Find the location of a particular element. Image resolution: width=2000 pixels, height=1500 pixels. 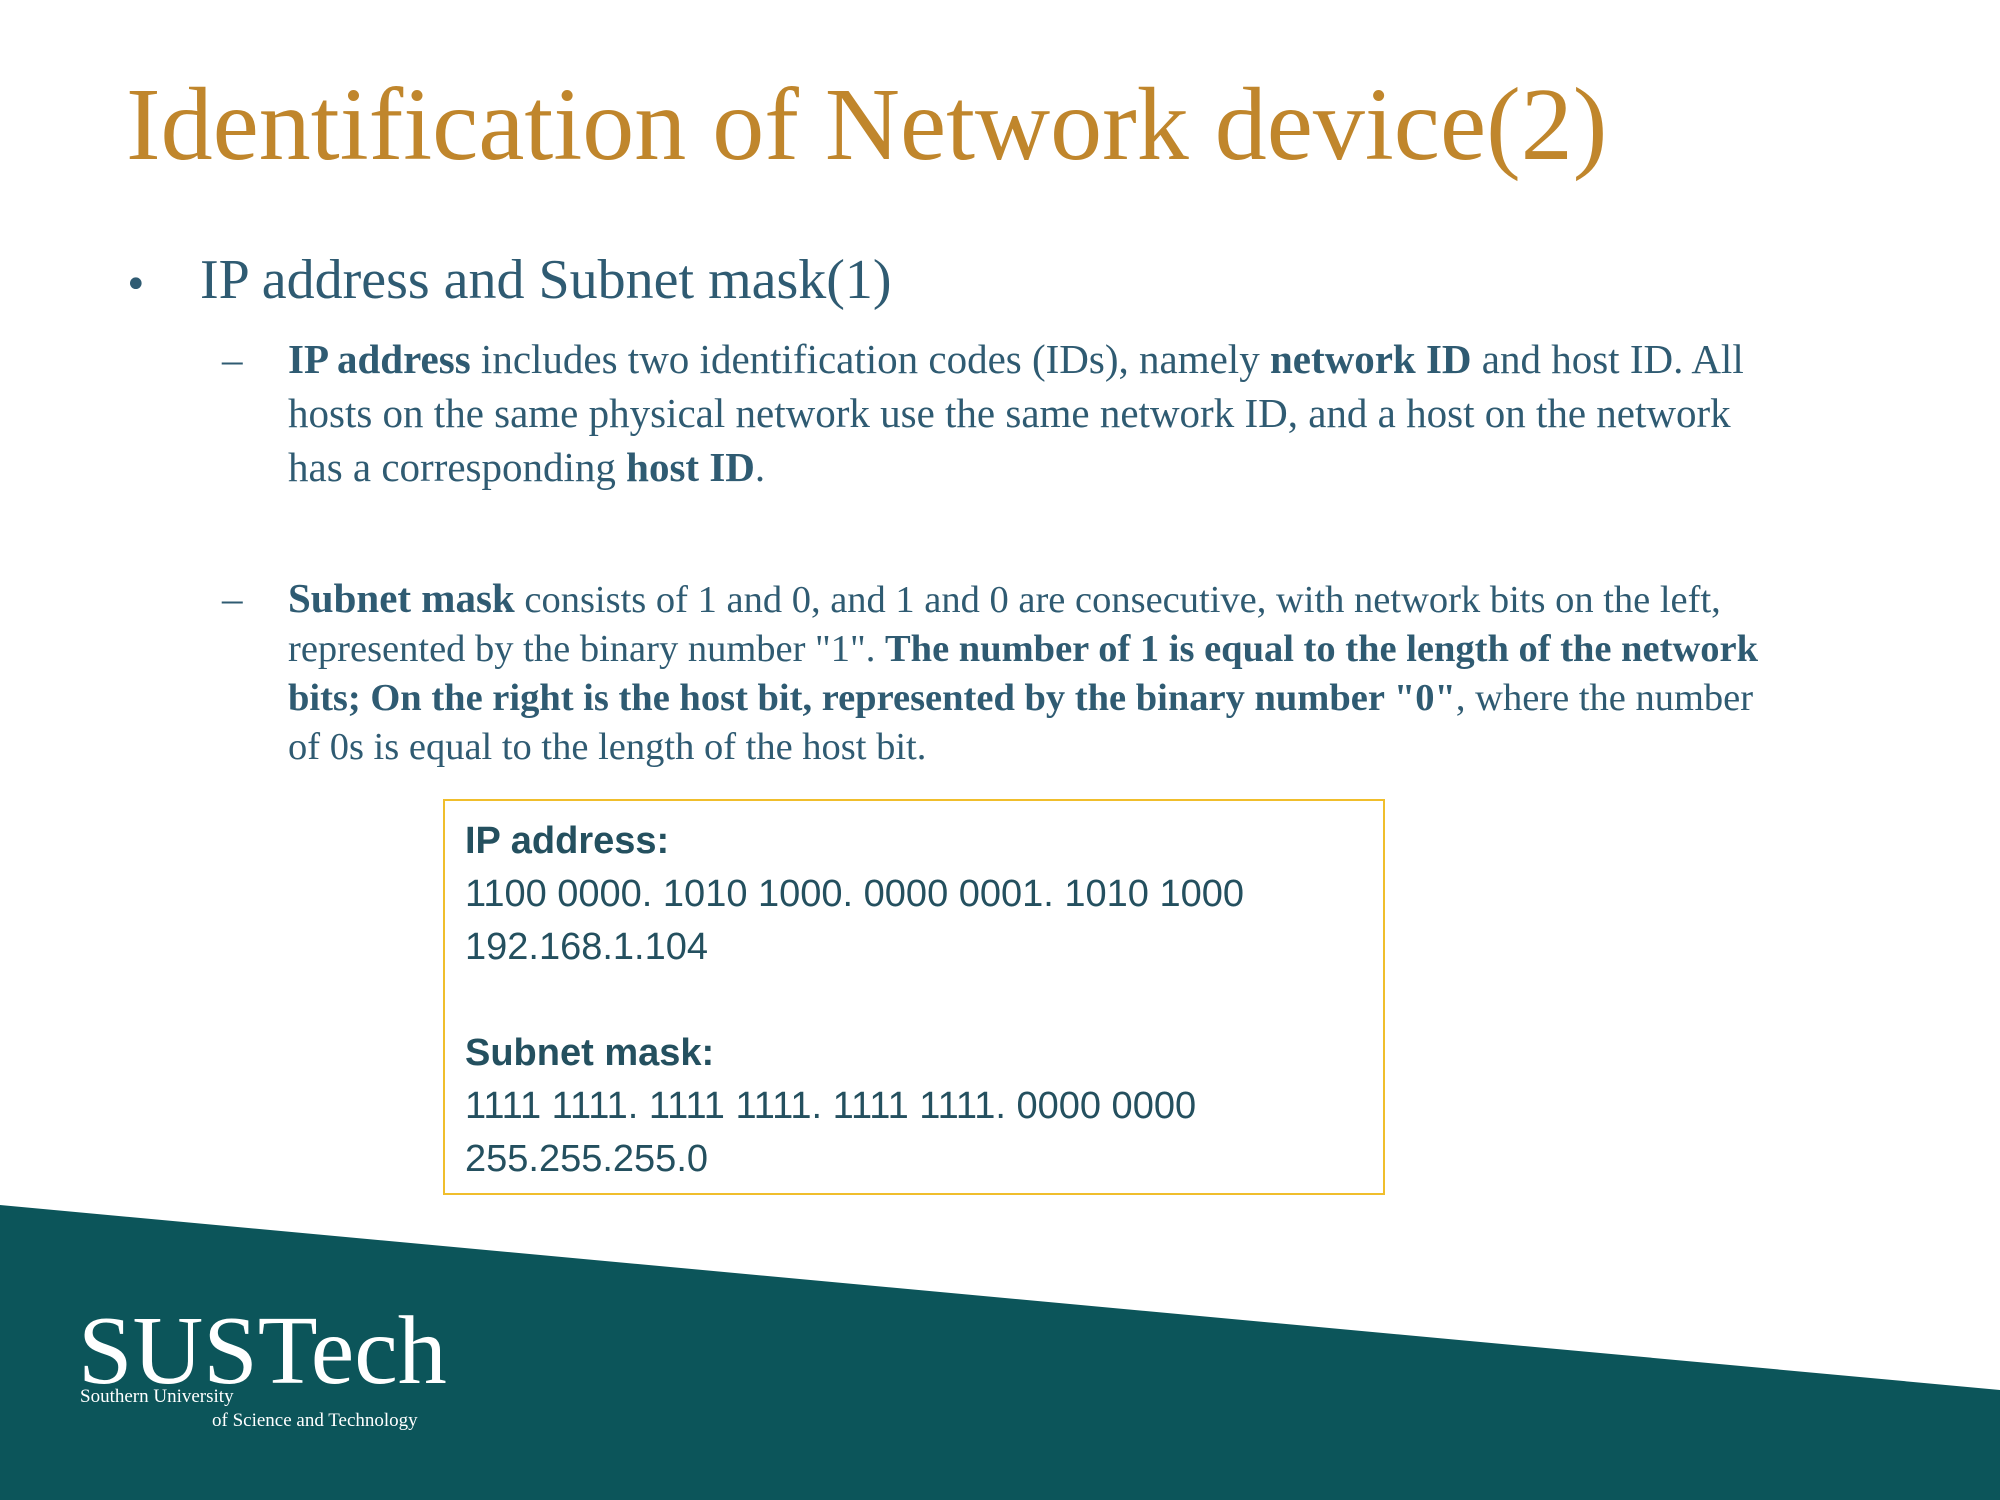

logo-subtitle-line1: Southern University is located at coordinates (157, 1396).